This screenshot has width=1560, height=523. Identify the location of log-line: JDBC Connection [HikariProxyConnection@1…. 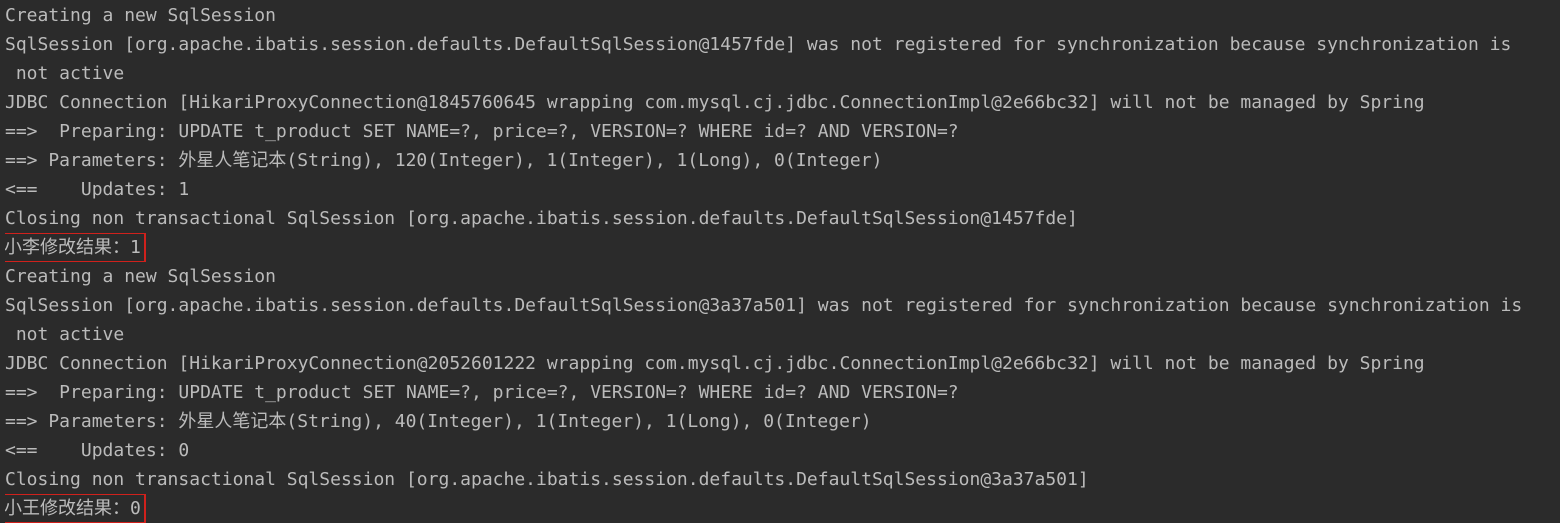
(715, 102).